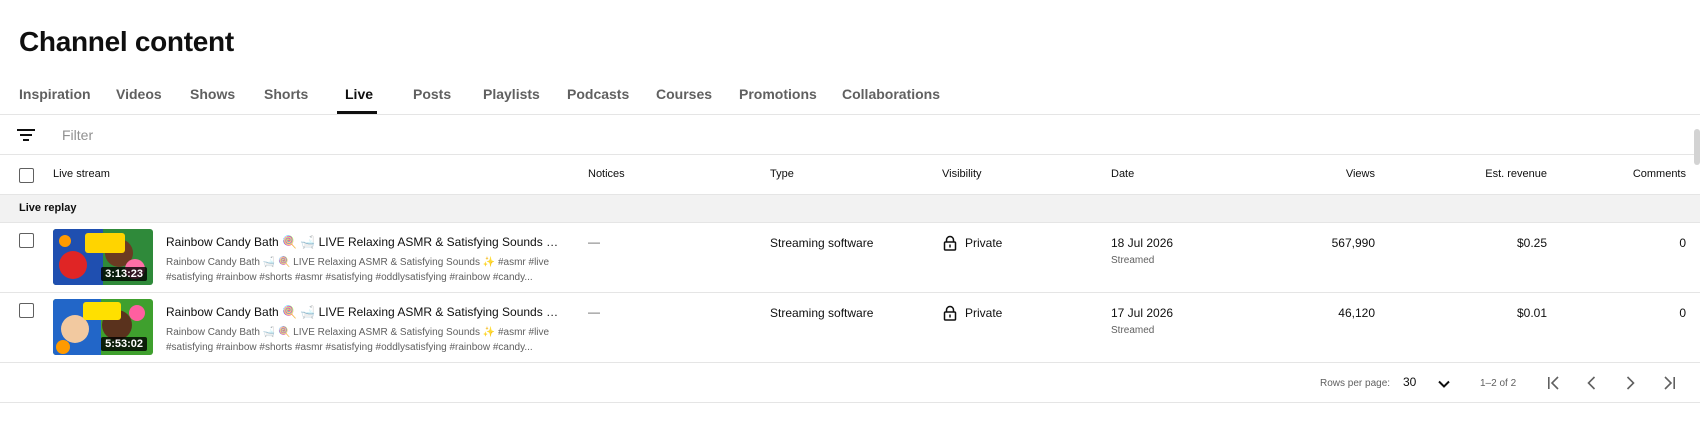 The width and height of the screenshot is (1700, 436). I want to click on previous-page-icon, so click(1592, 383).